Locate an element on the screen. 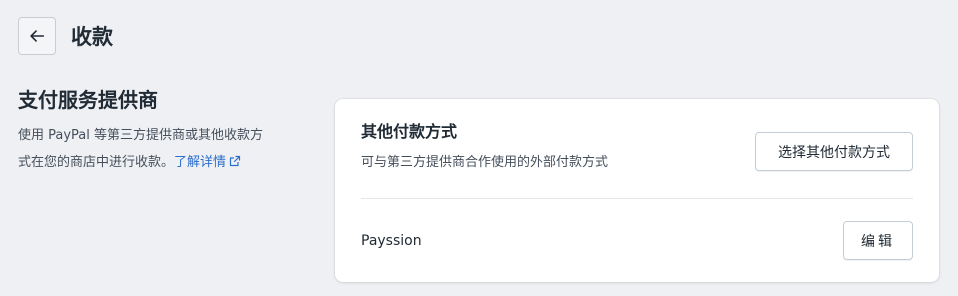 The width and height of the screenshot is (958, 296). arrow-left-icon is located at coordinates (37, 36).